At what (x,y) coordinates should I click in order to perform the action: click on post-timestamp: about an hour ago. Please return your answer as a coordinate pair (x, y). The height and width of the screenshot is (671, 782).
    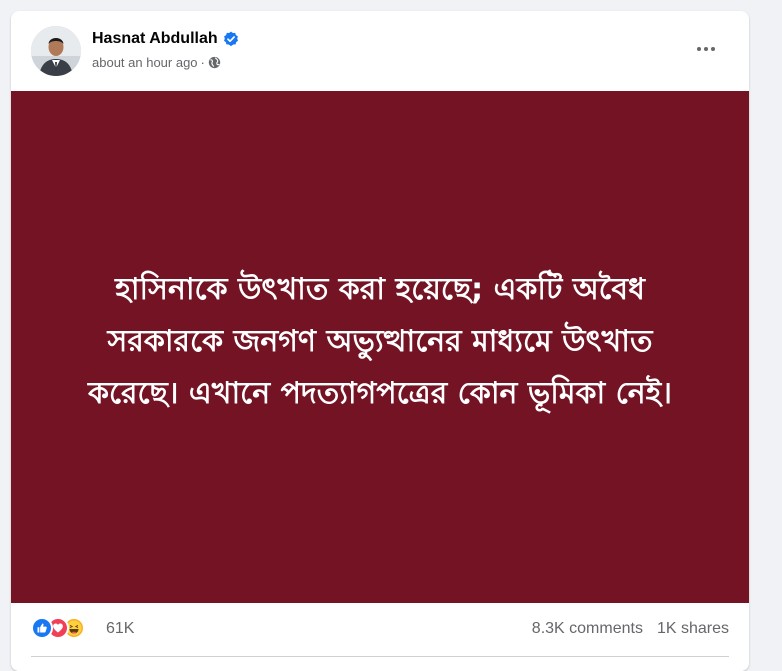
    Looking at the image, I should click on (145, 62).